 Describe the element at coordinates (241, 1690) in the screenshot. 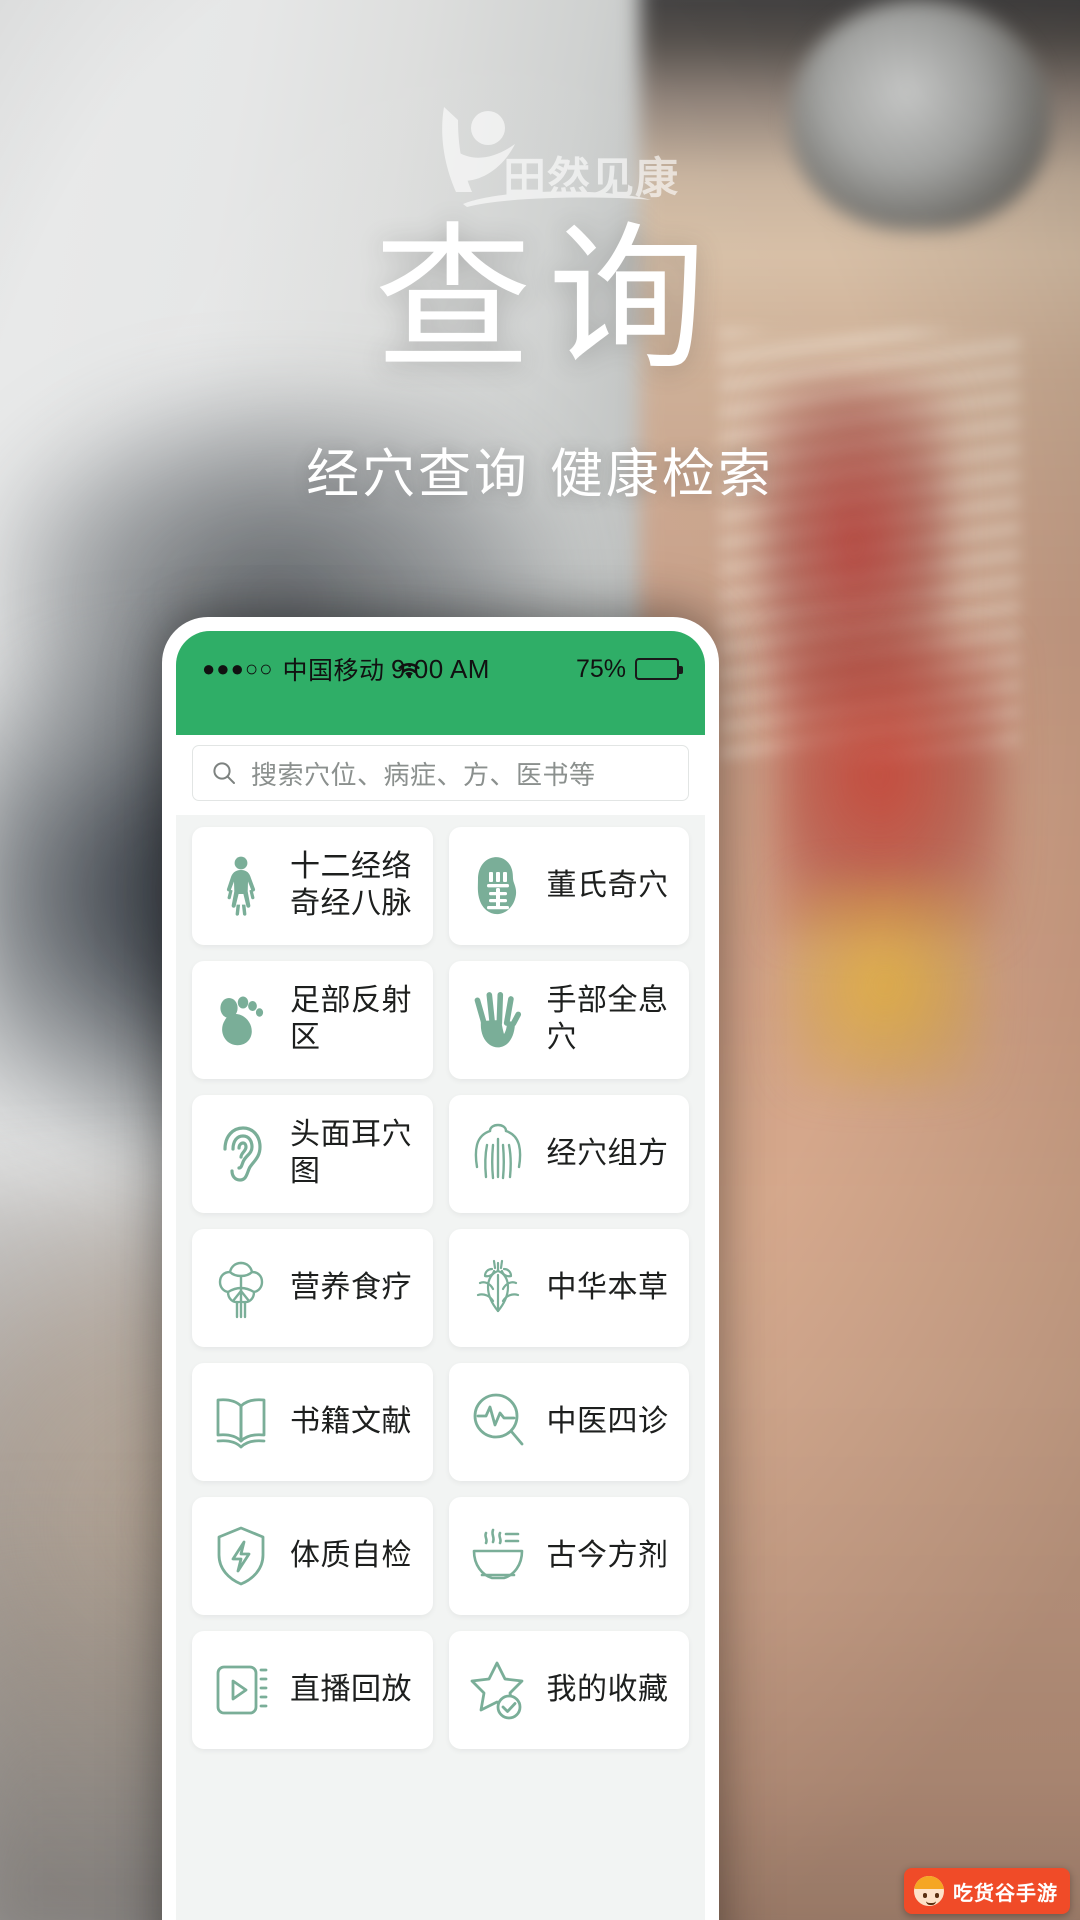

I see `video-play-icon` at that location.